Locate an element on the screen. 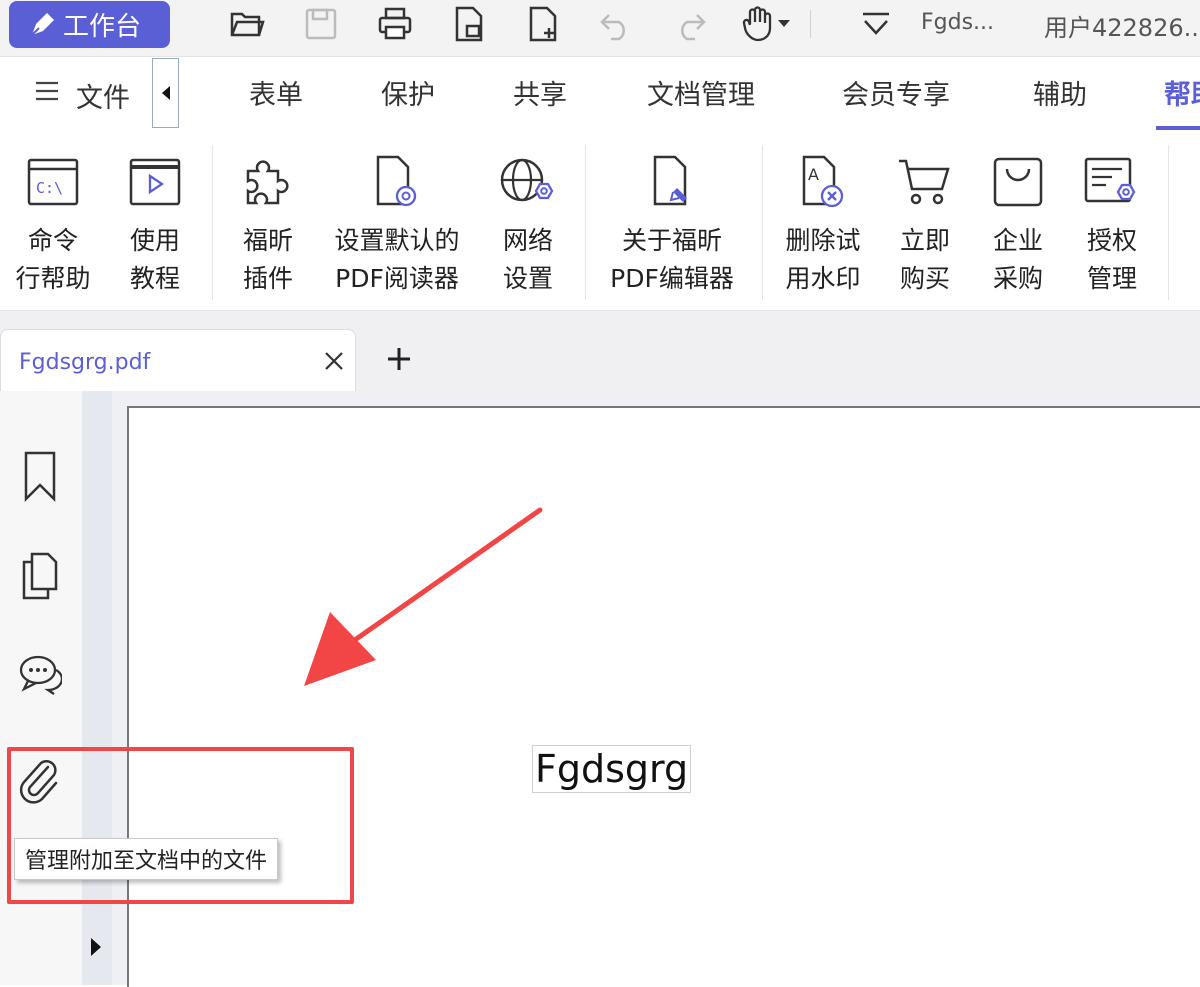  menu-bar is located at coordinates (600, 95).